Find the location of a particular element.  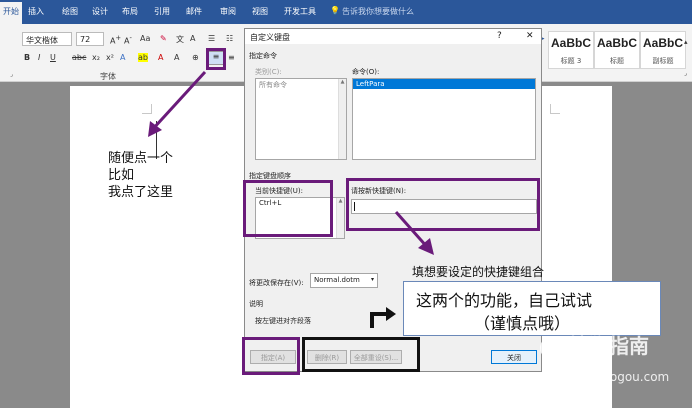

note-line: 我点了这里 is located at coordinates (141, 192).